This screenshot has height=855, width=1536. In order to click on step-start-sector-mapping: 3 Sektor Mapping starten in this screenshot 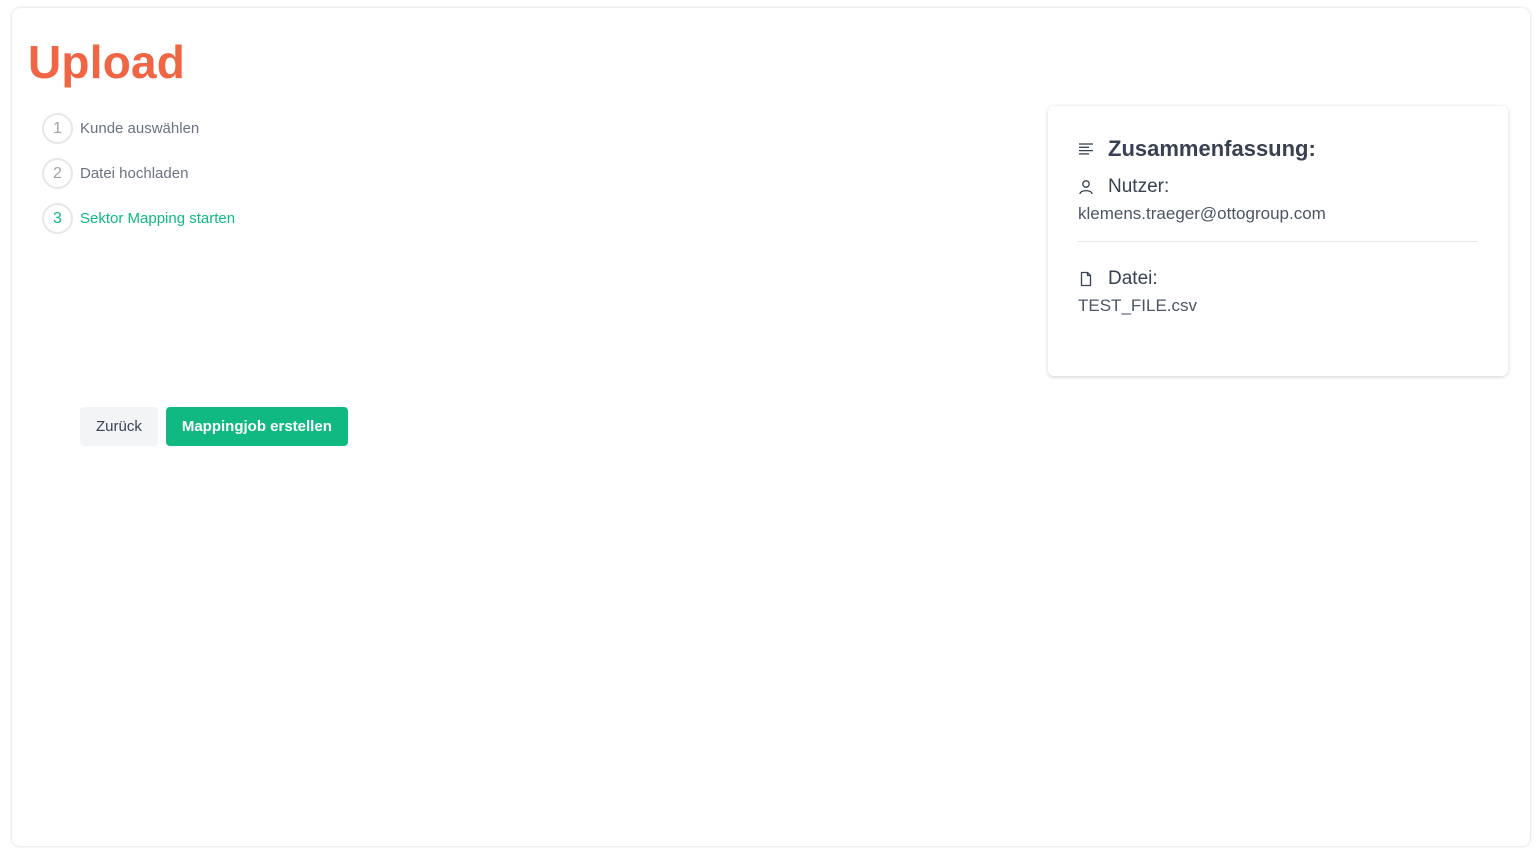, I will do `click(138, 218)`.